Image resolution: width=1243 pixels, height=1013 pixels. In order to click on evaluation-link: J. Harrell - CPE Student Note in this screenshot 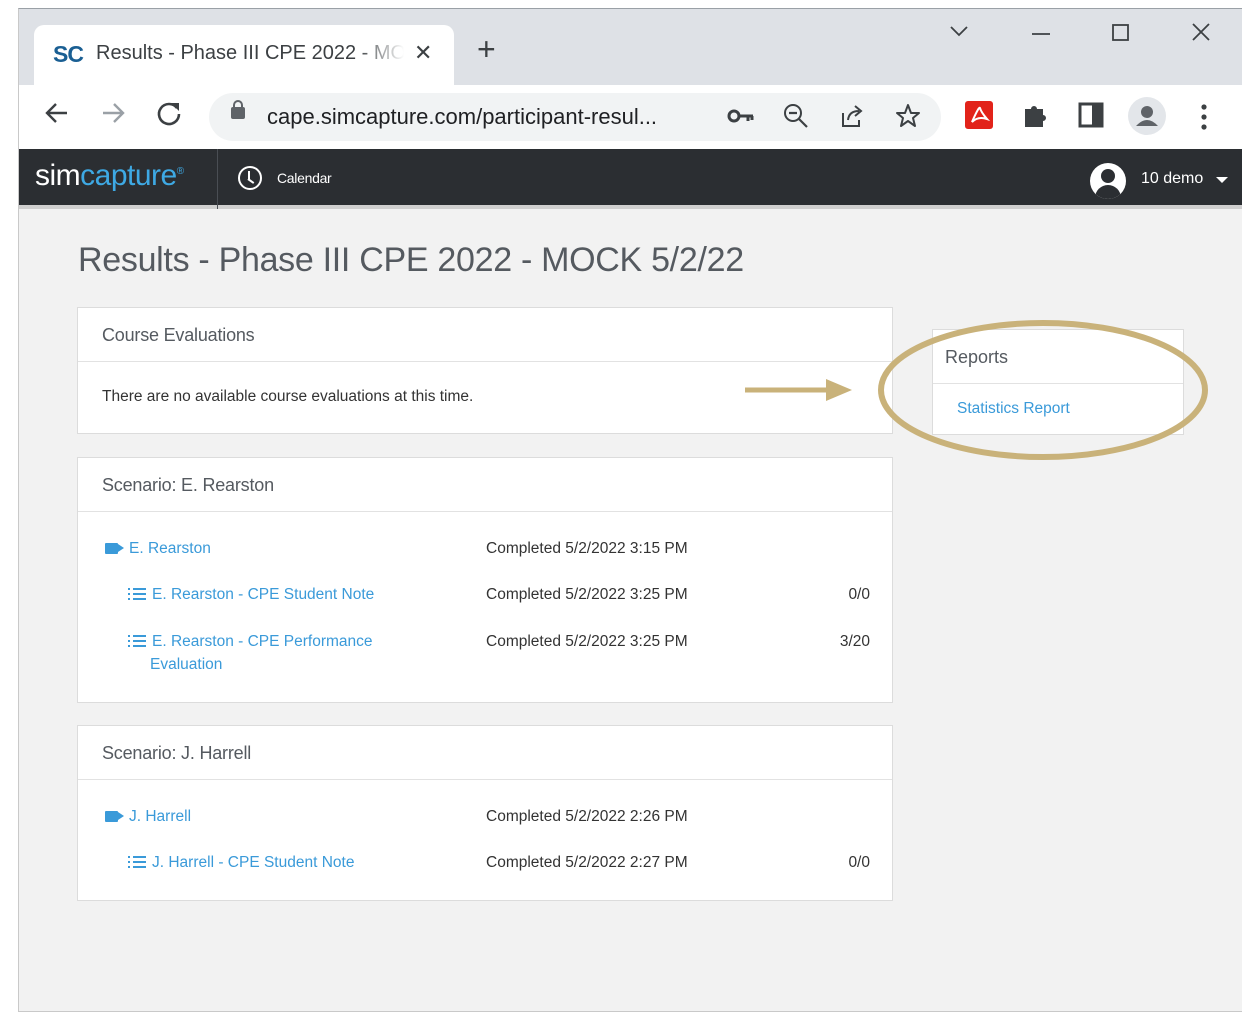, I will do `click(253, 862)`.